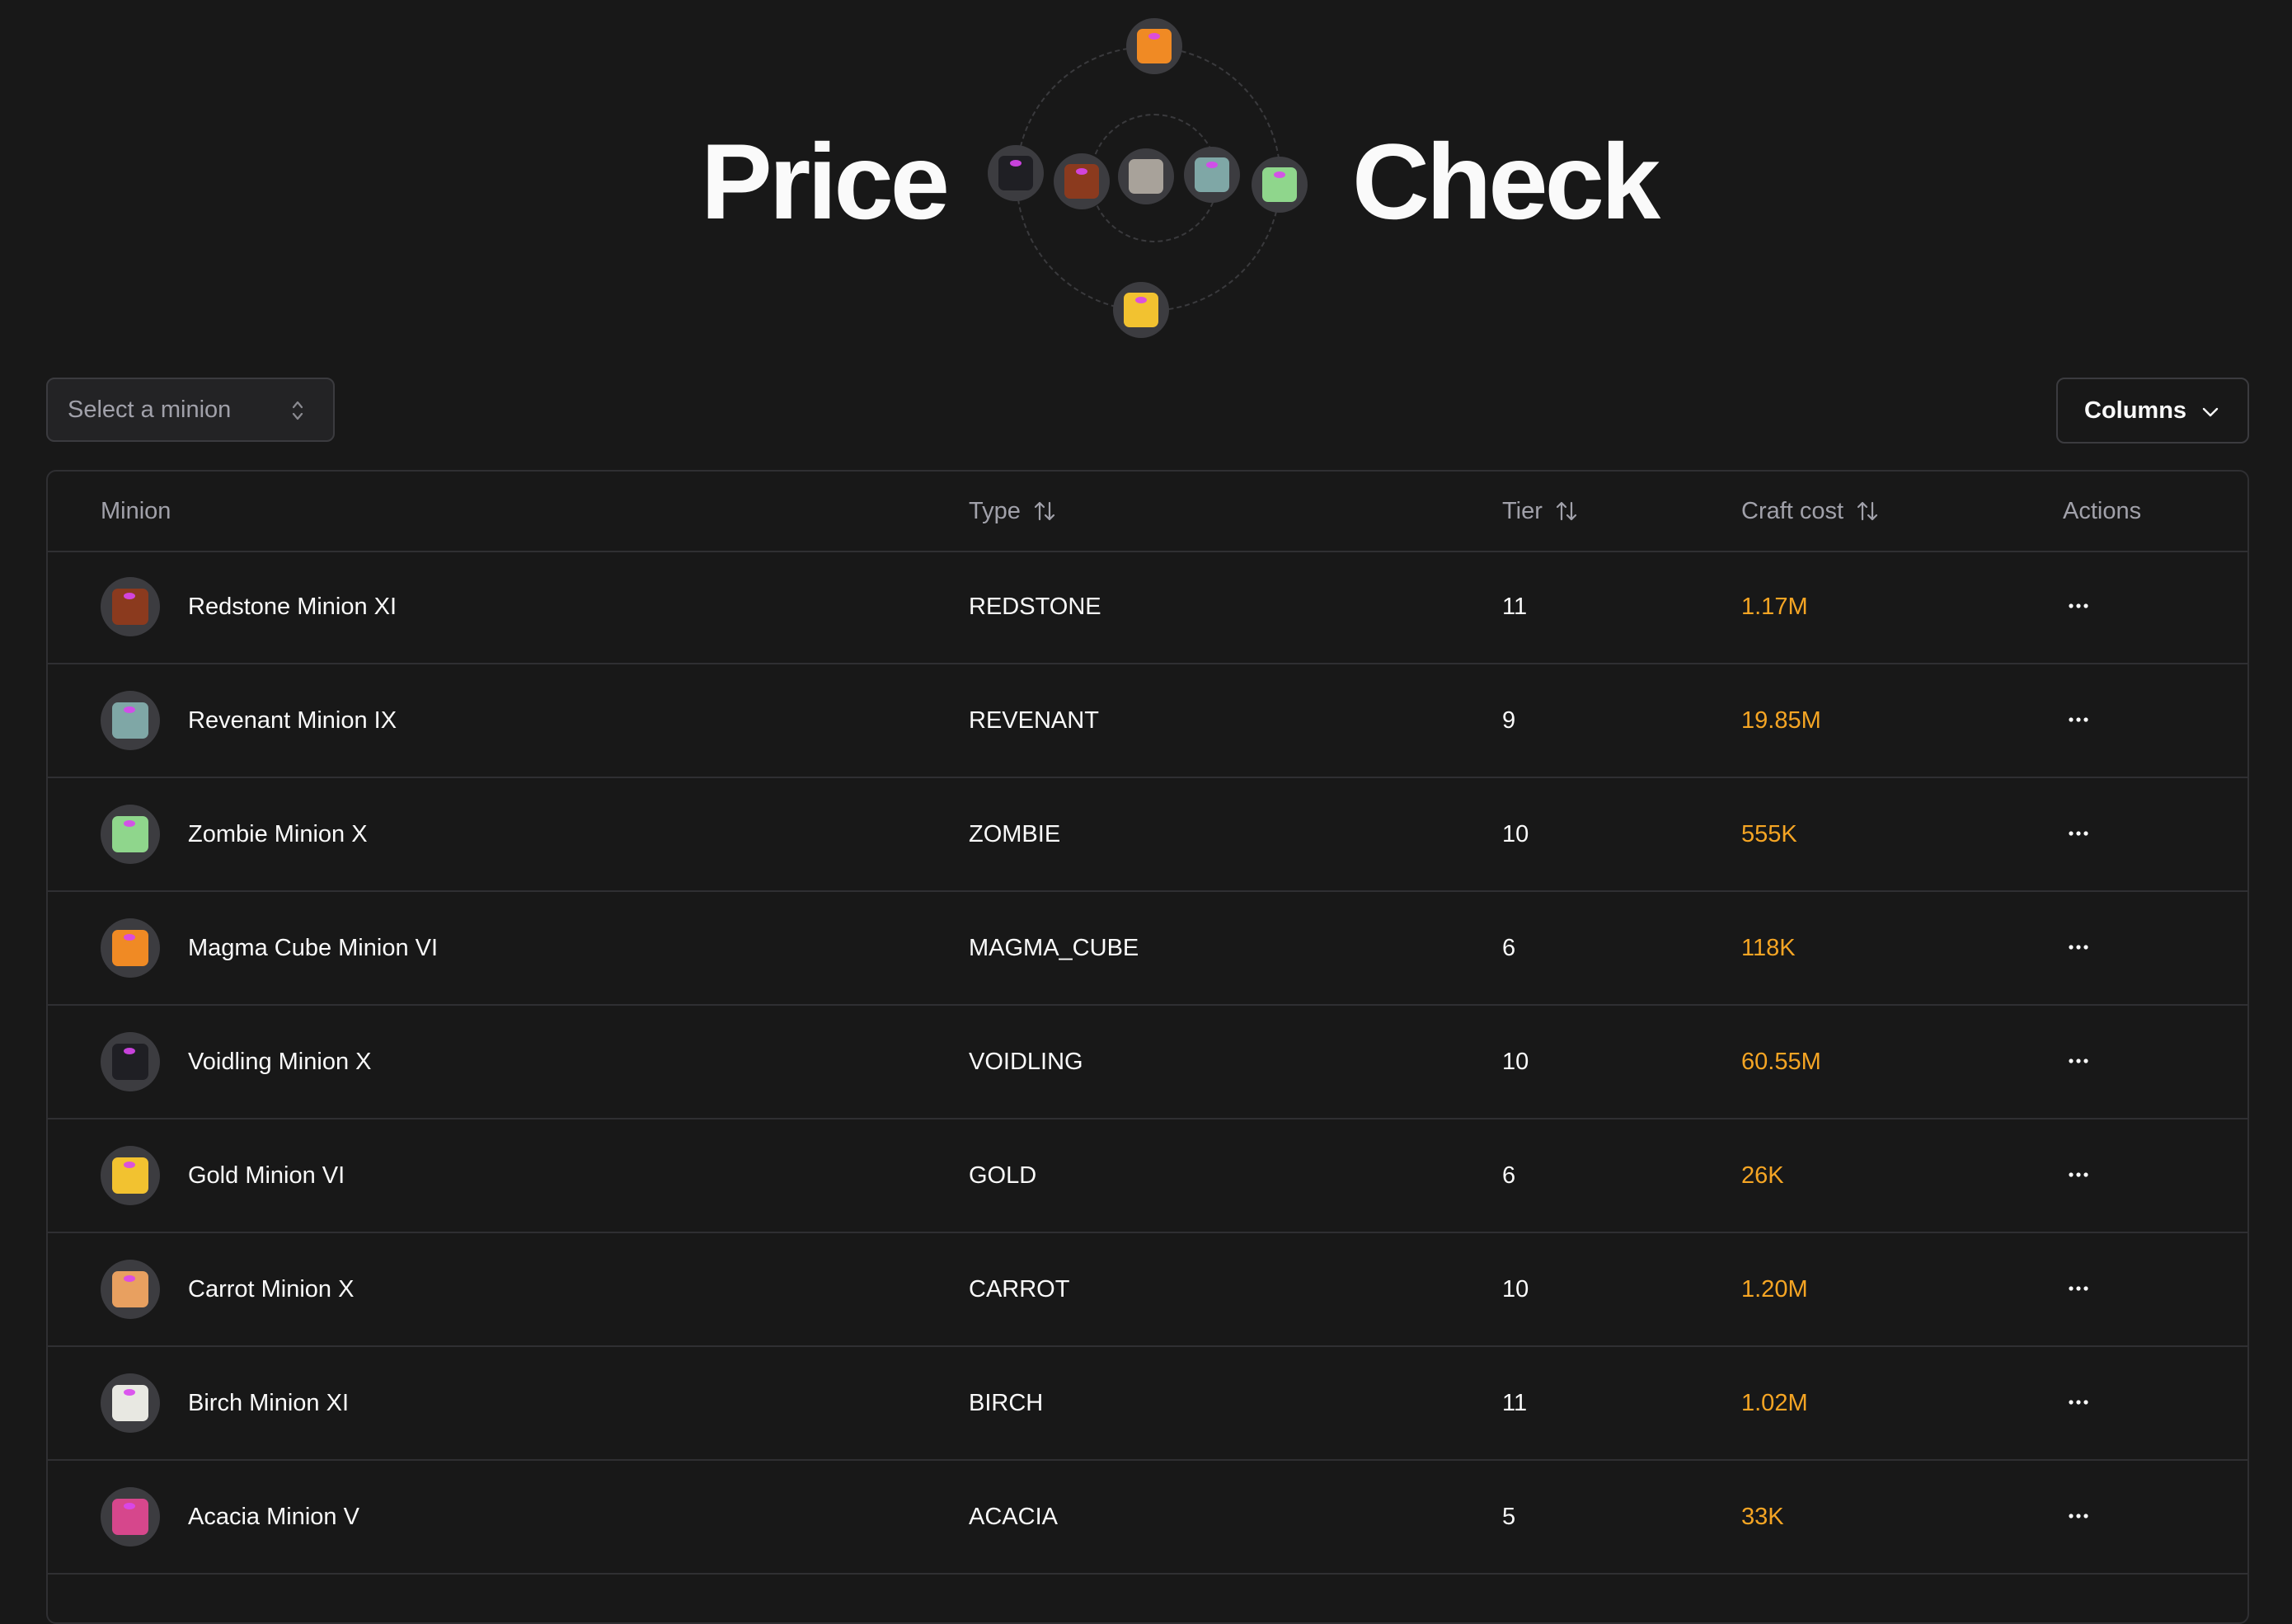 The image size is (2292, 1624). Describe the element at coordinates (1147, 1518) in the screenshot. I see `table-row: Acacia Minion V ACACIA 5 33K` at that location.